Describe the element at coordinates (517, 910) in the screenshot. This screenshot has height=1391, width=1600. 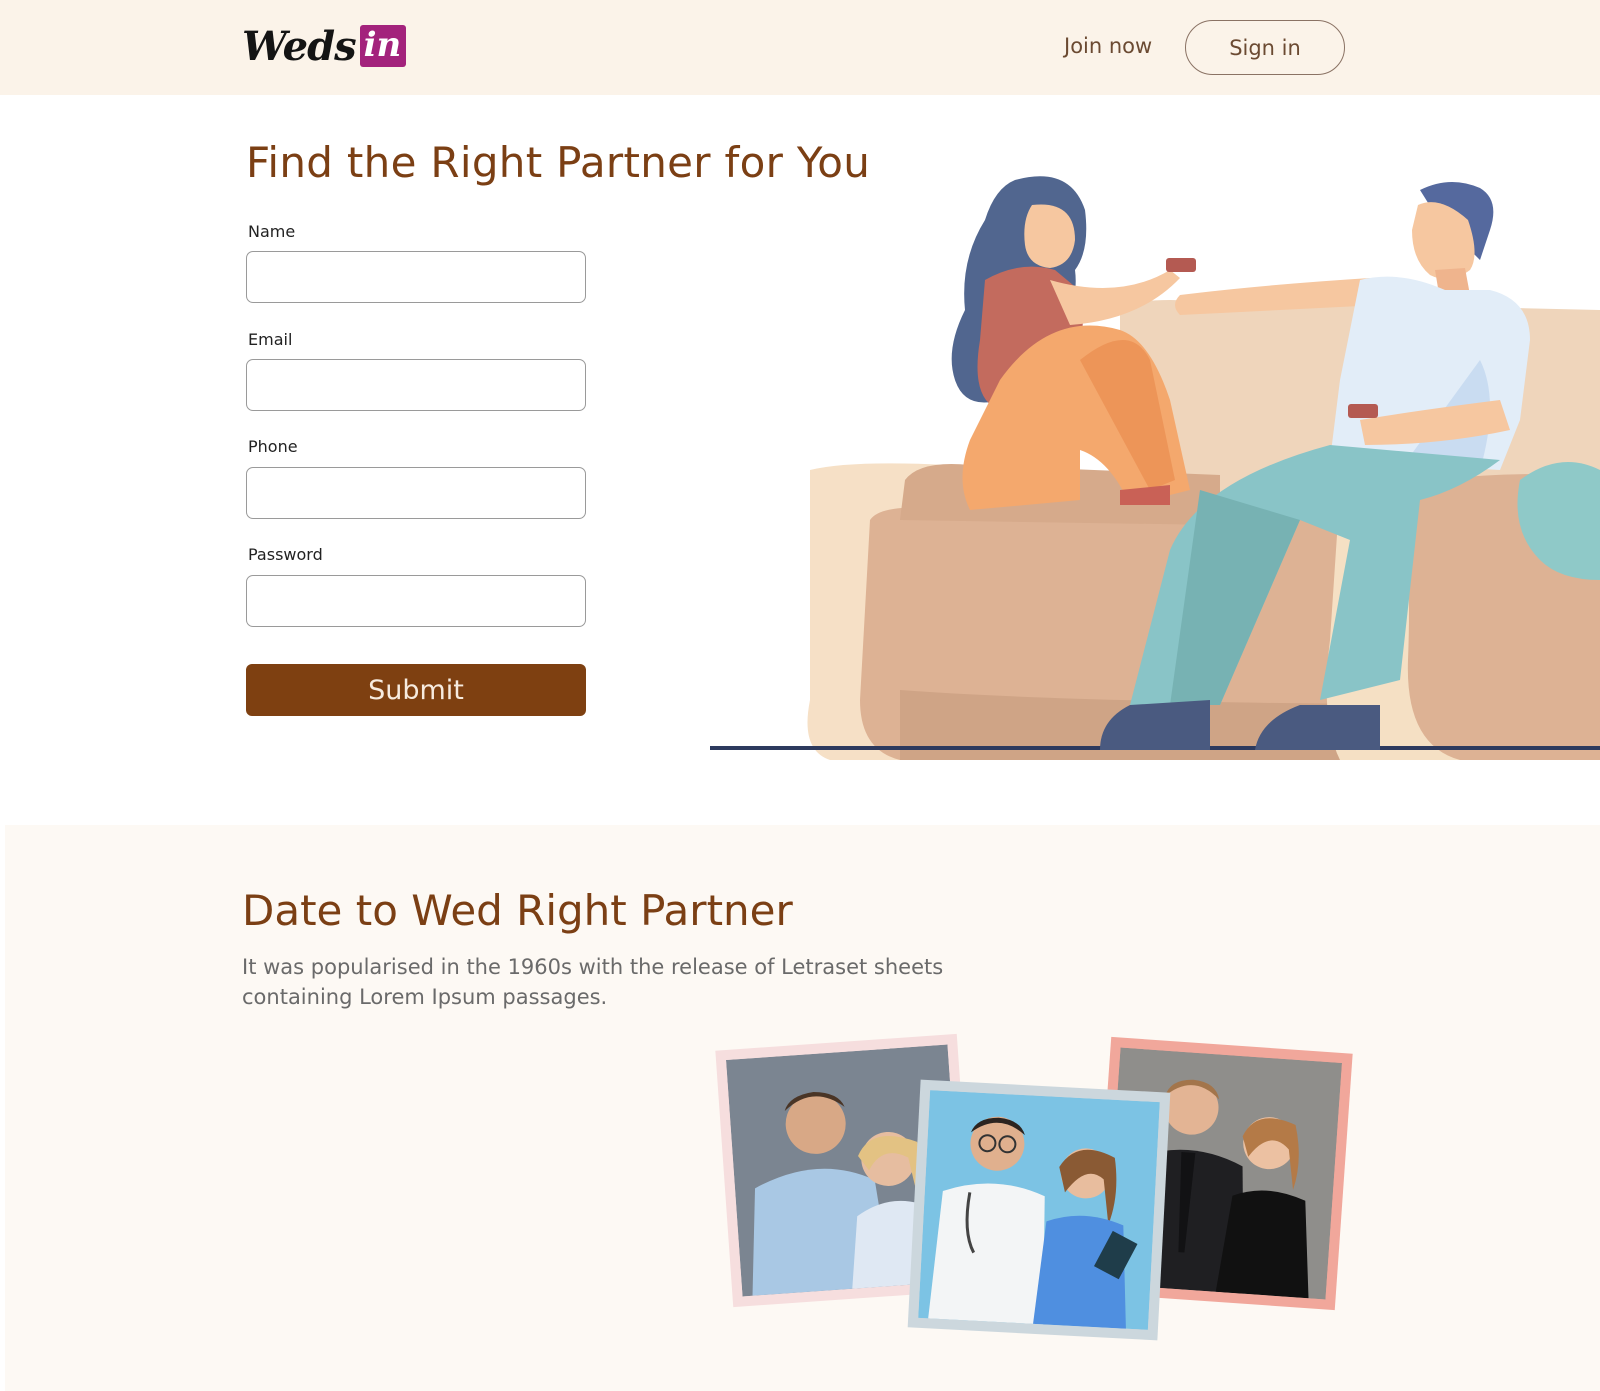
I see `section-title: Date to Wed Right Partner` at that location.